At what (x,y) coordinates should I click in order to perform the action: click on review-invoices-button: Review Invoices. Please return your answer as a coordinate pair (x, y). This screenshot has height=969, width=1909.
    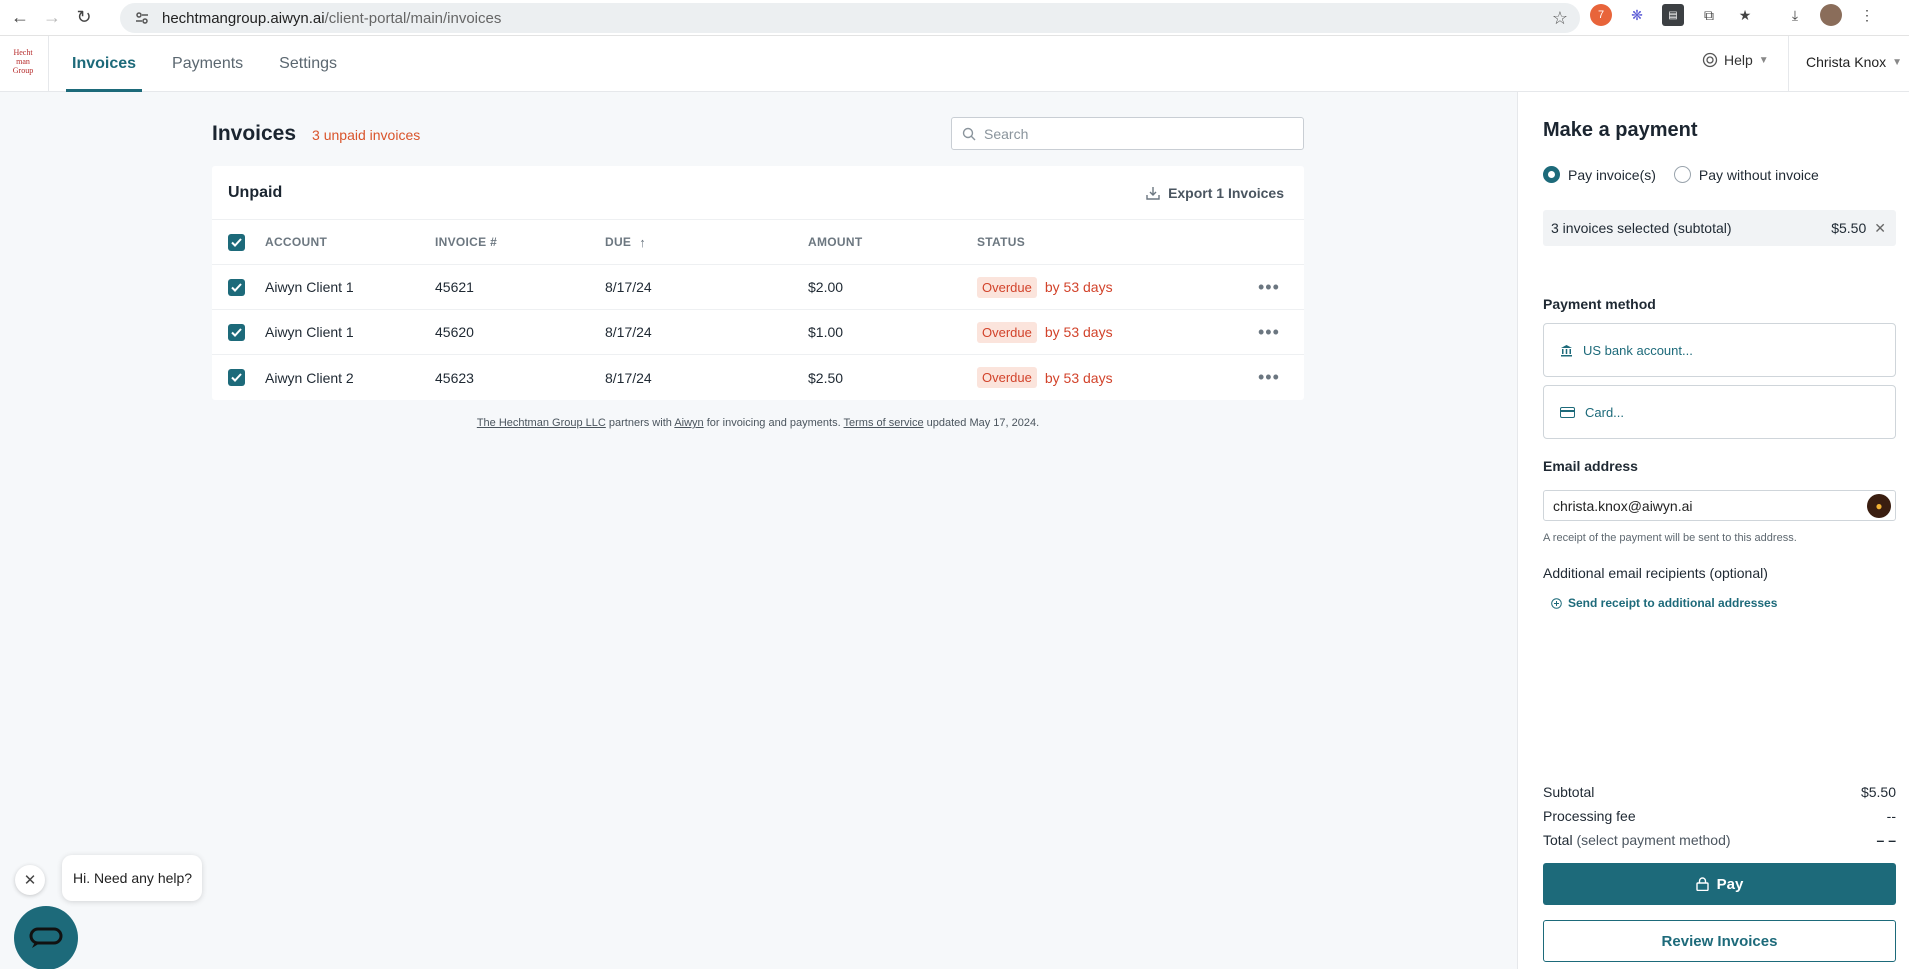
    Looking at the image, I should click on (1719, 941).